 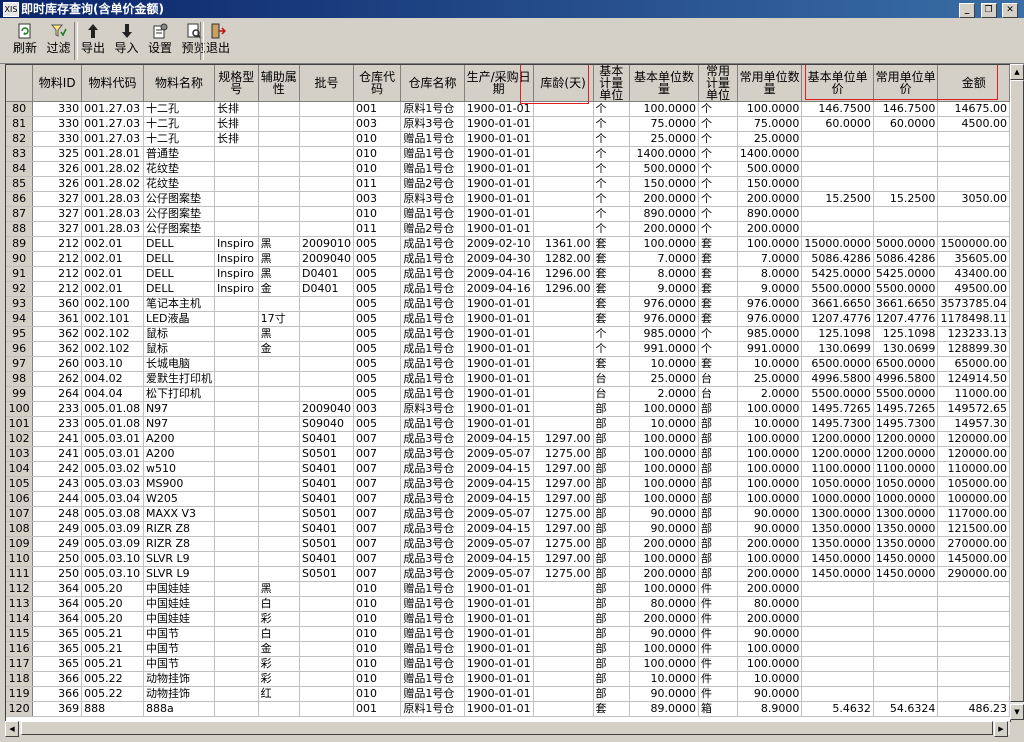 I want to click on table-cell: 121500.00, so click(x=973, y=529).